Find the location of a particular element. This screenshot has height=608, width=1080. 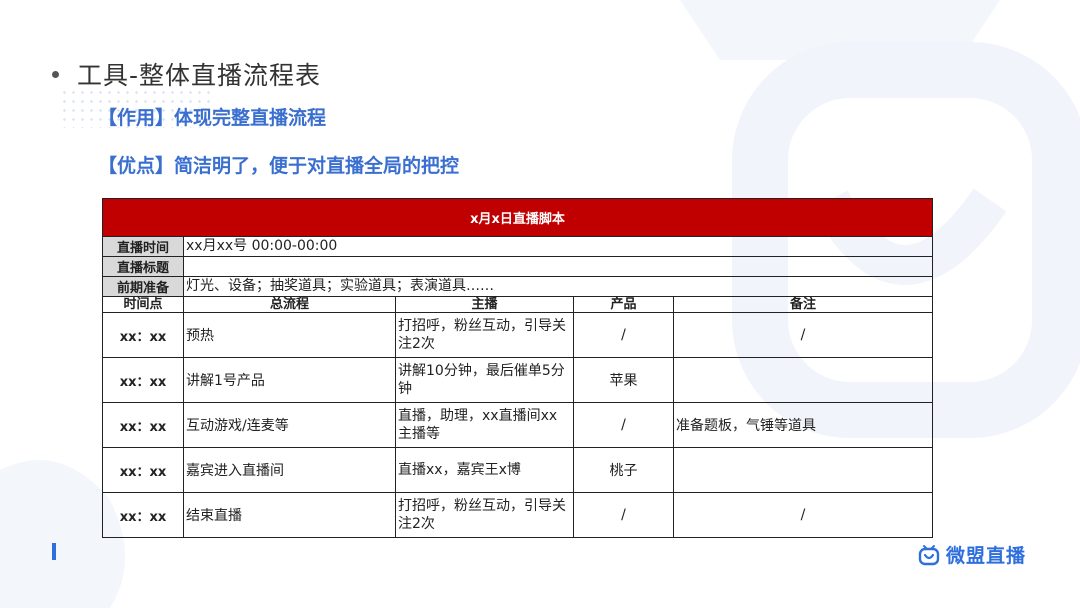

bullet-icon is located at coordinates (55, 74).